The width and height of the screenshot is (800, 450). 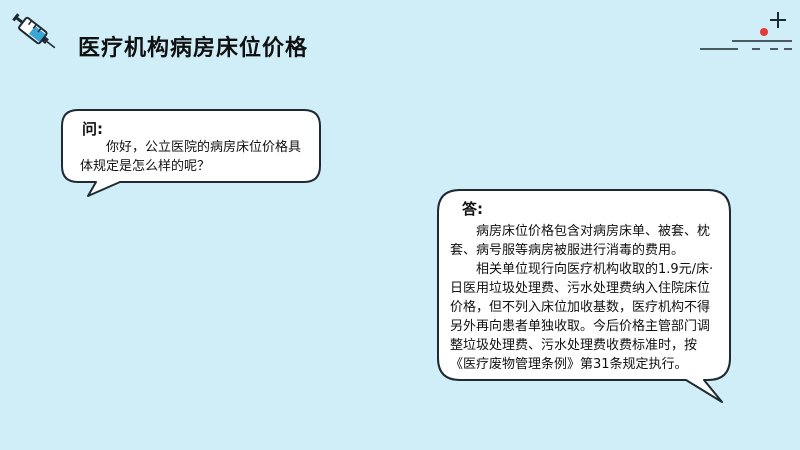 I want to click on answer-paragraph: 病房床位价格包含对病房床单、被套、枕套、病号服等病房被服进行消毒的费用。, so click(x=580, y=241).